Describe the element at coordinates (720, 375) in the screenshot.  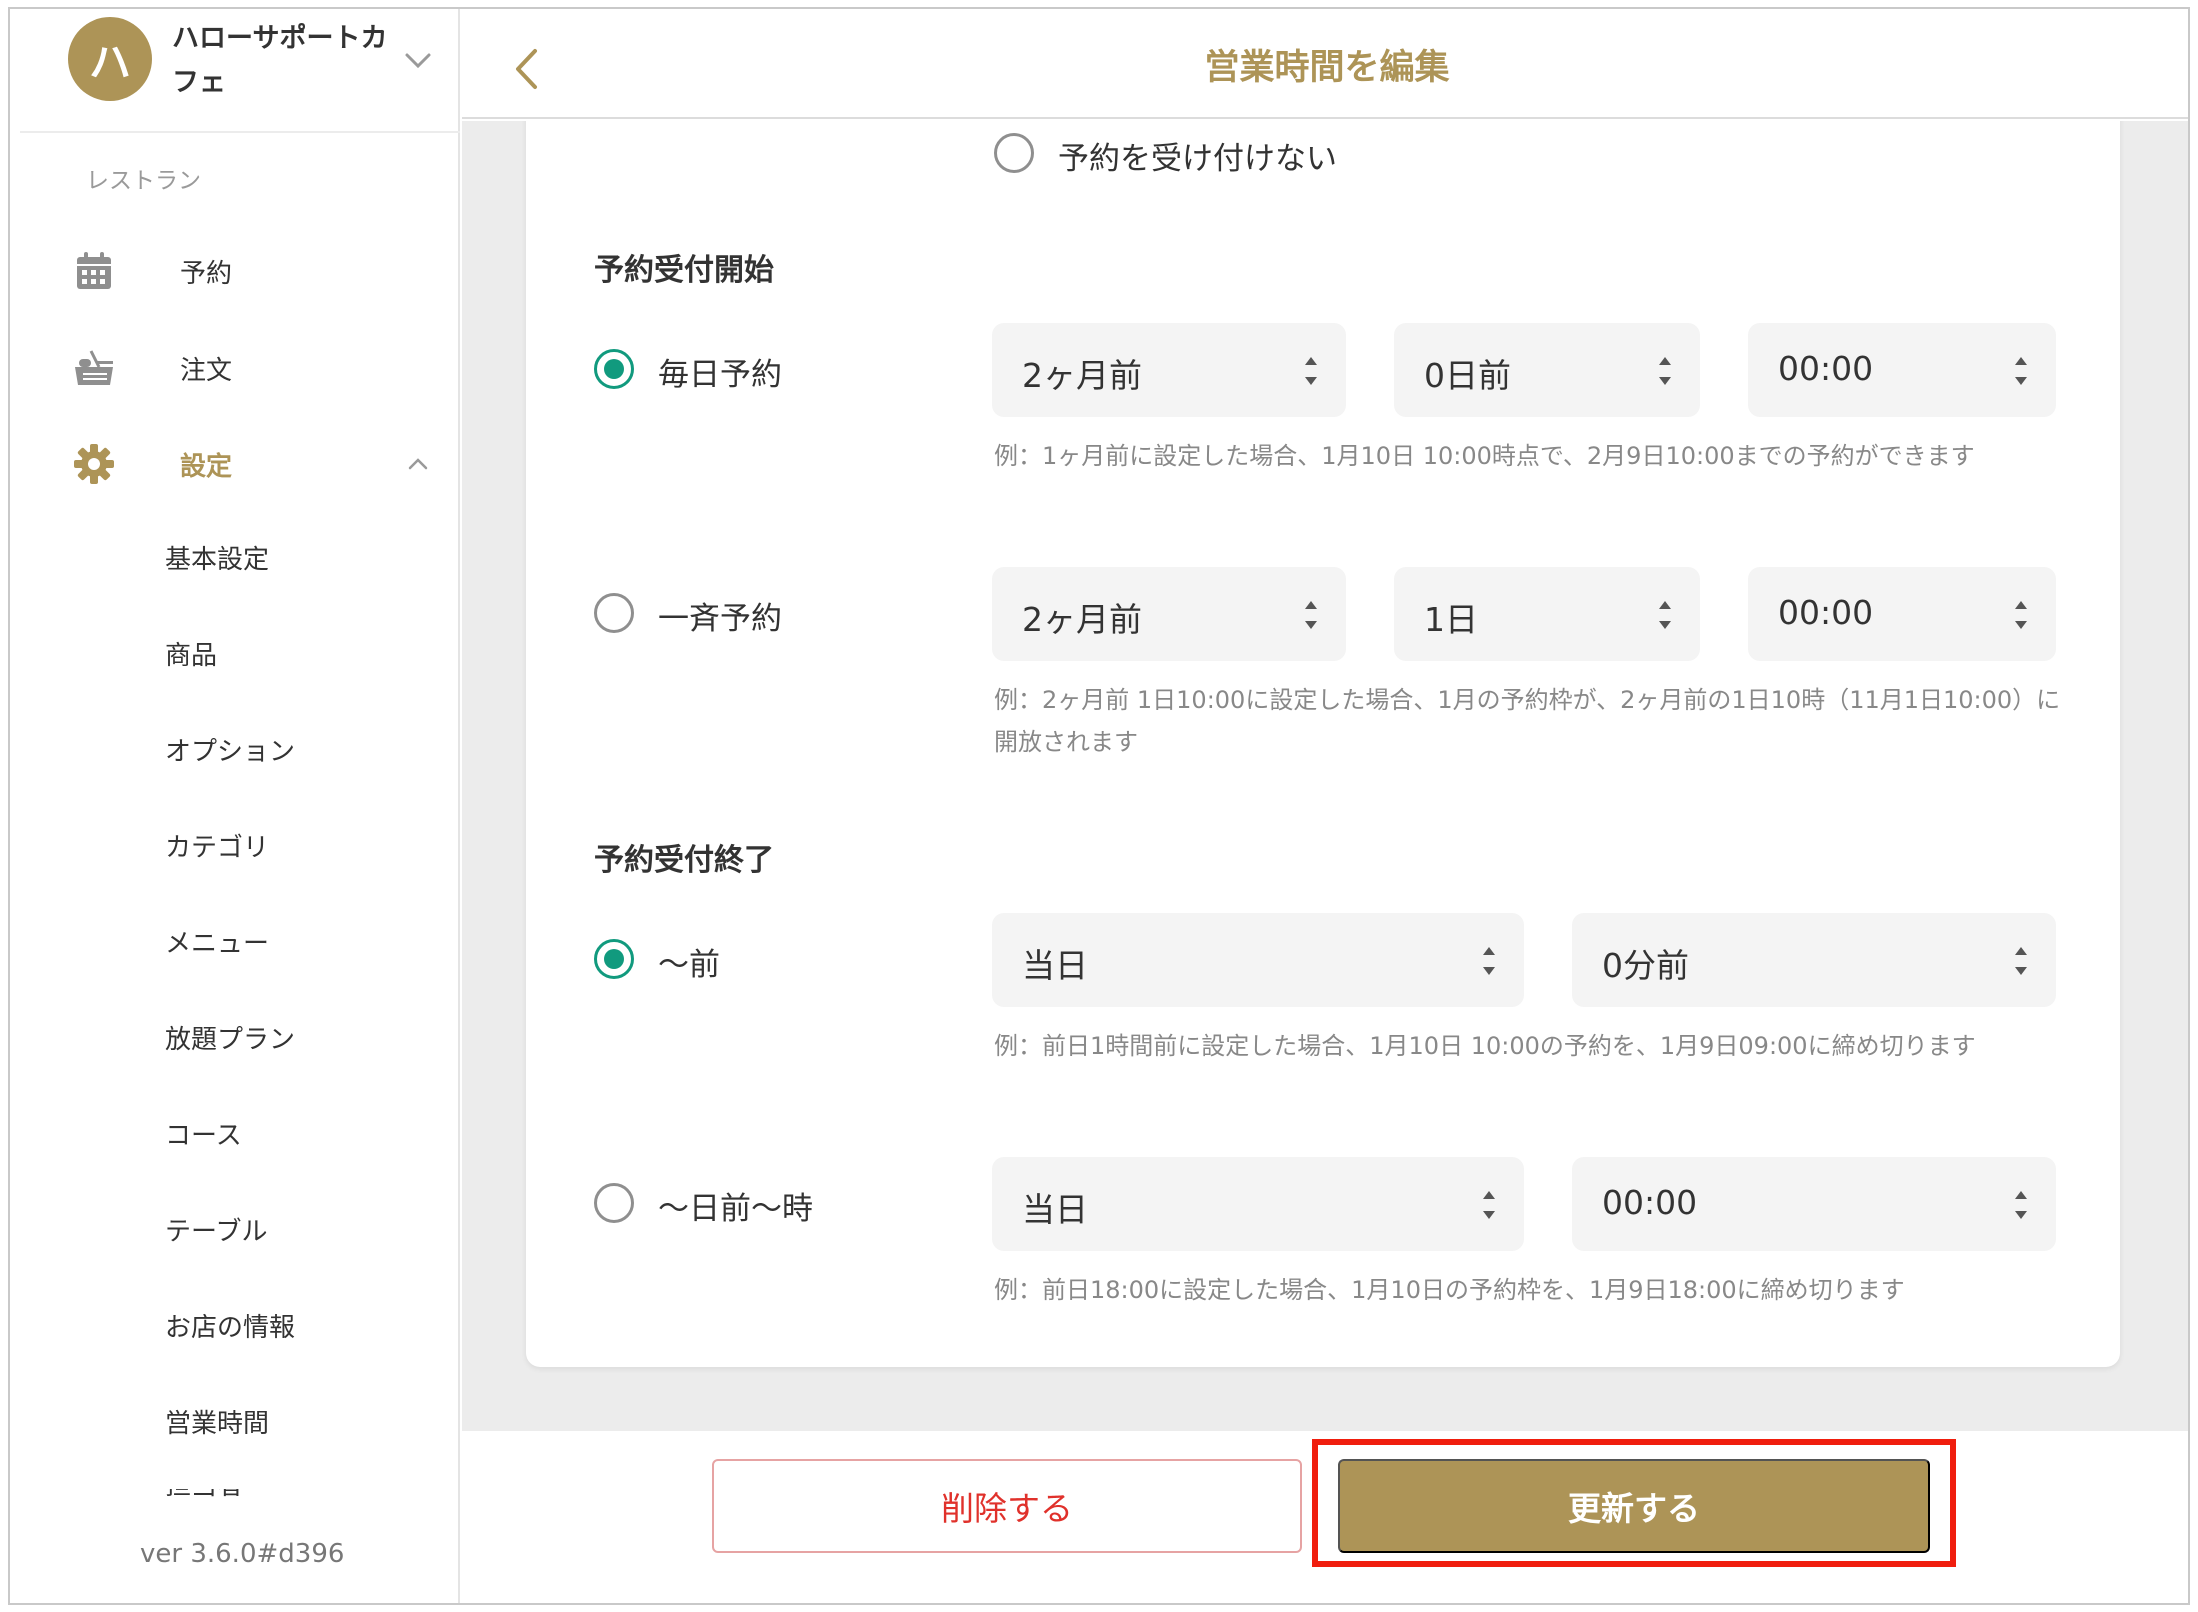
I see `option-label-daily: 毎日予約` at that location.